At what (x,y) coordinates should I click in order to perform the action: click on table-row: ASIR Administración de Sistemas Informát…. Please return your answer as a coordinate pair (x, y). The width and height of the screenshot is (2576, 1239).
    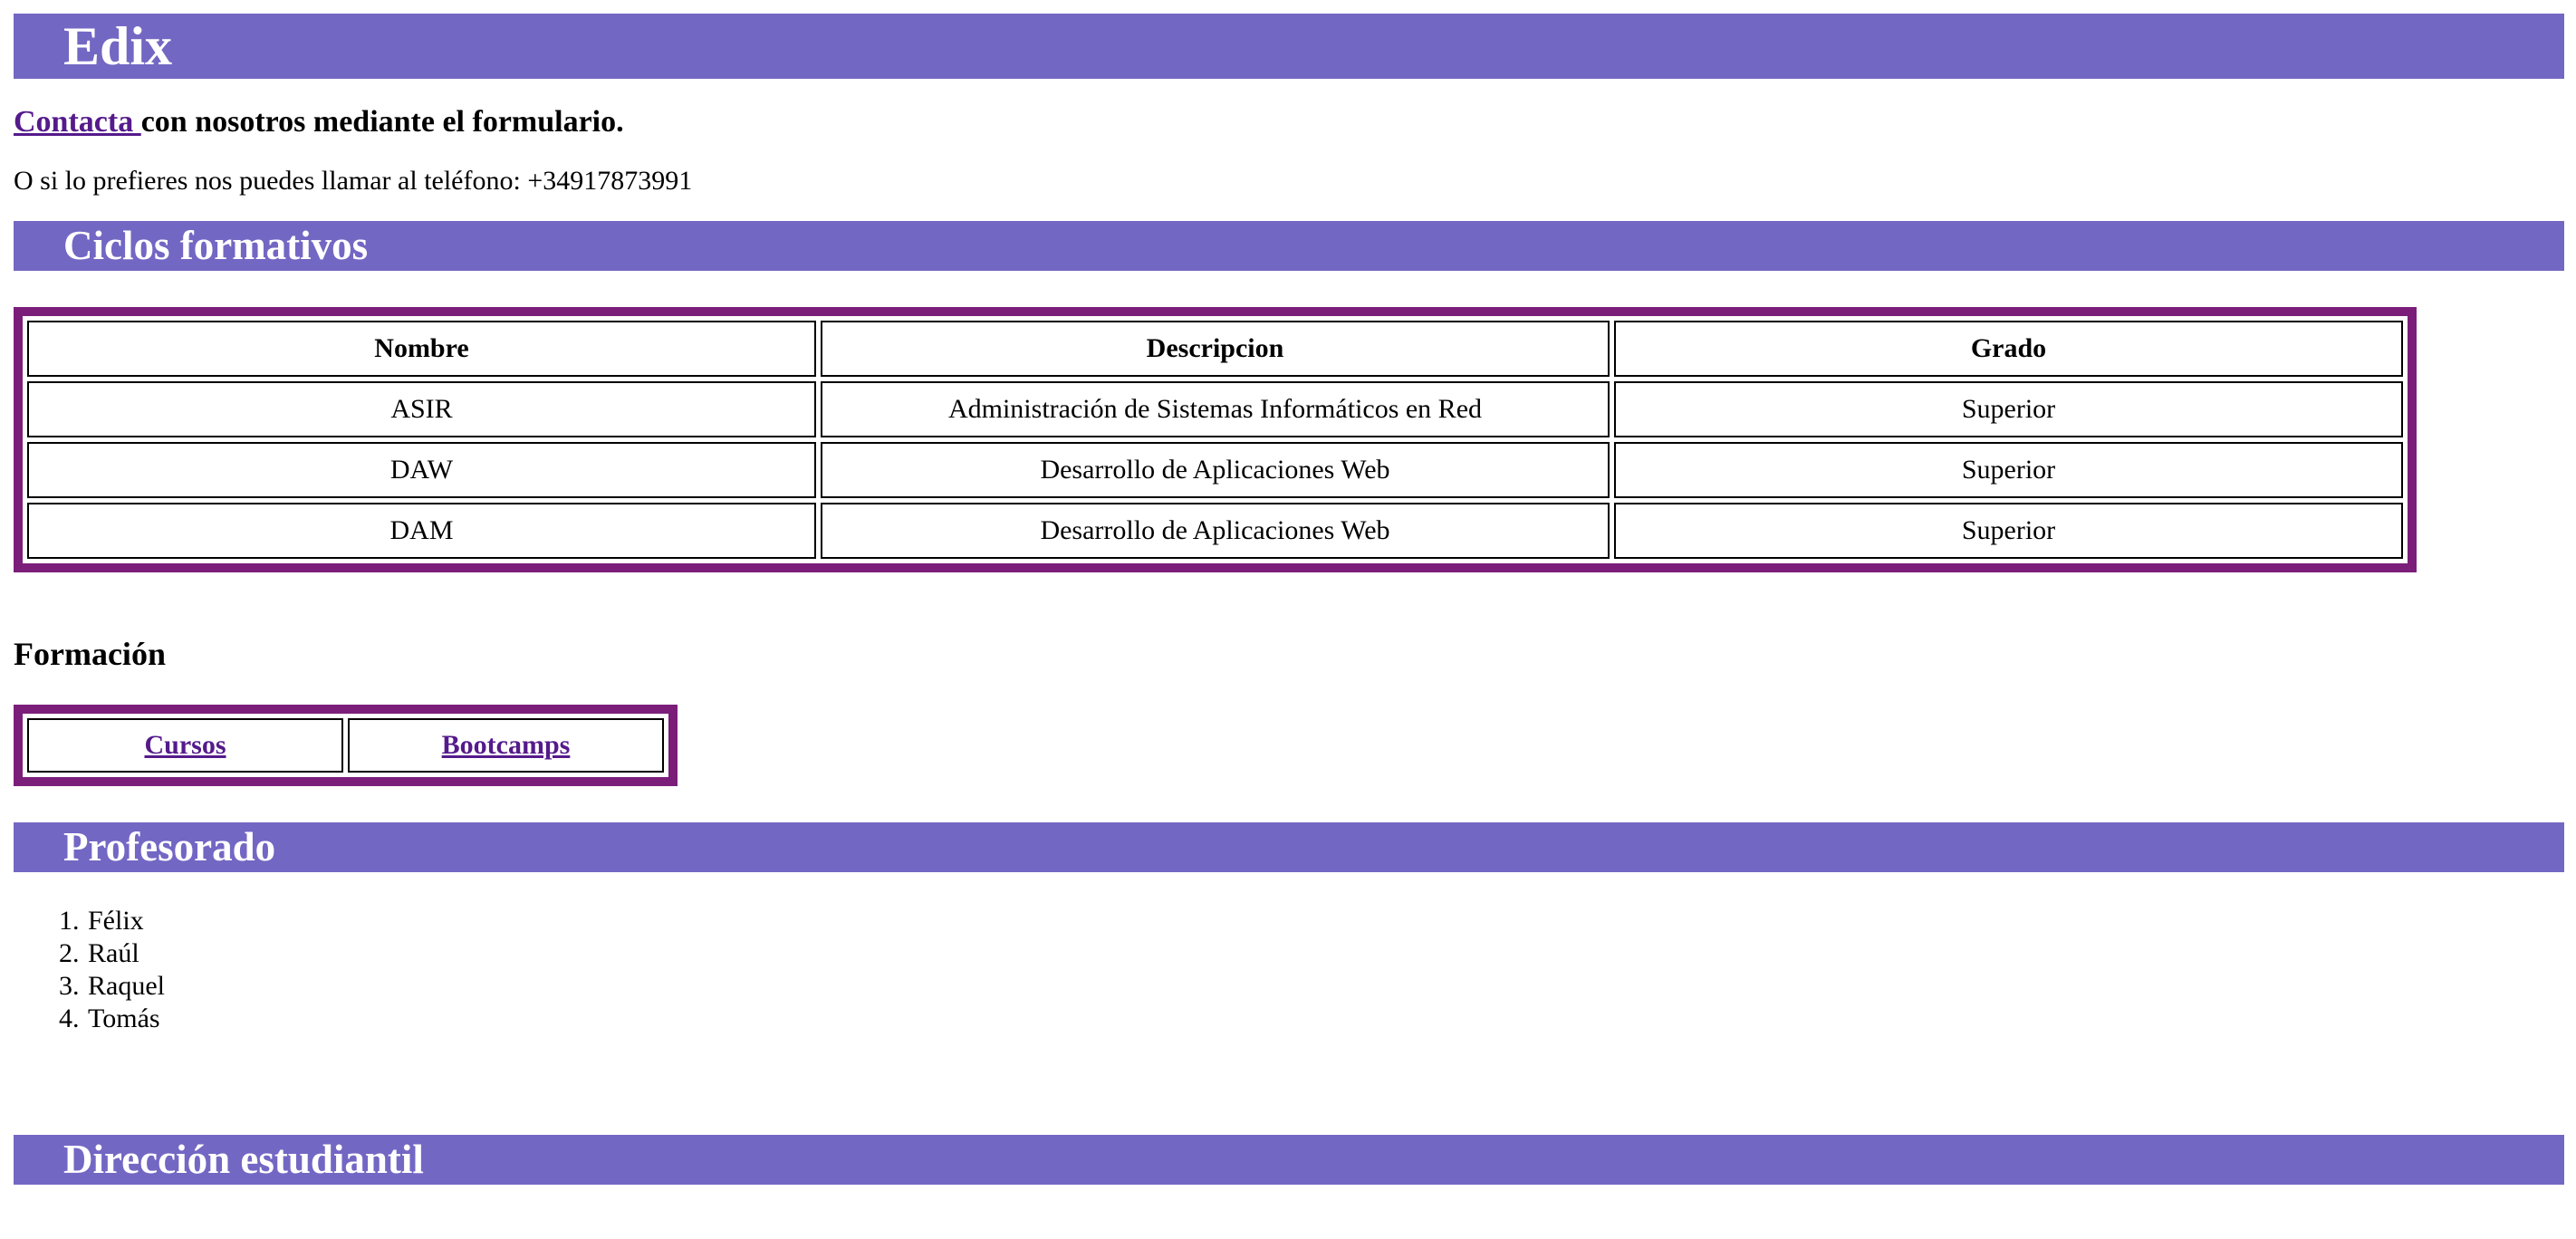
    Looking at the image, I should click on (1215, 409).